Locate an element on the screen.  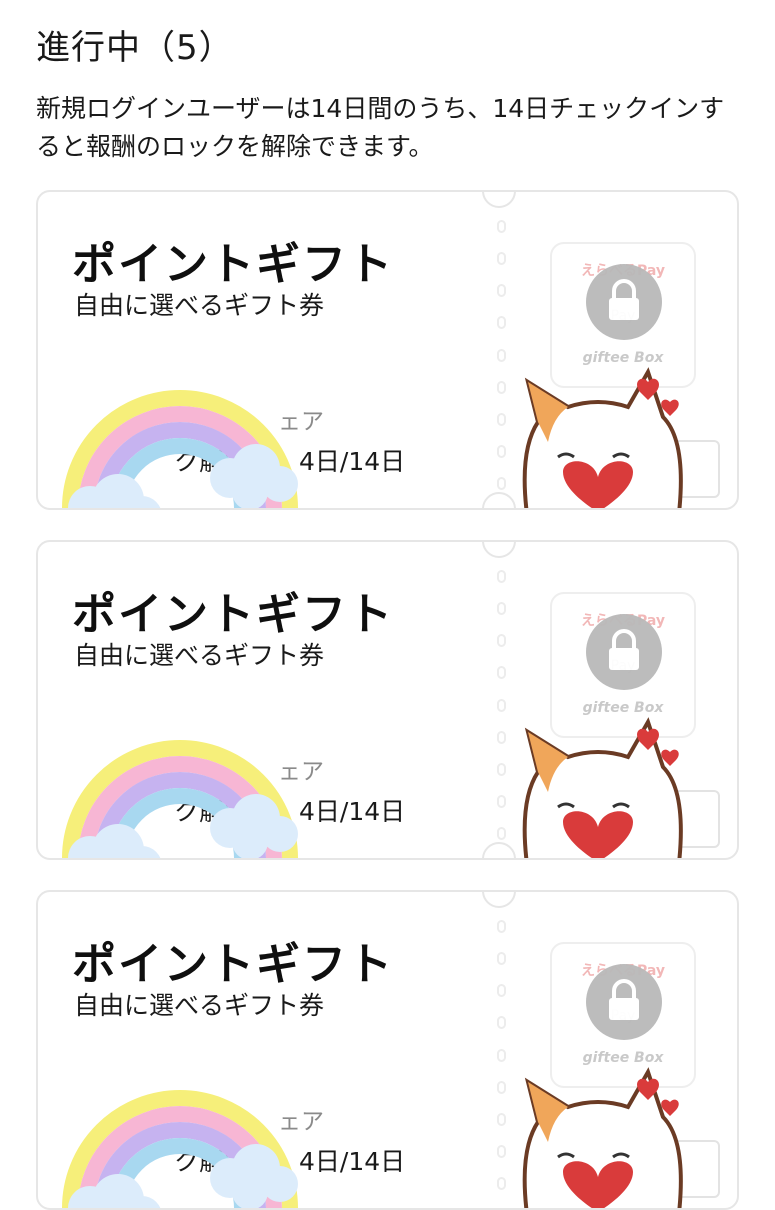
section-title: 進行中（5） is located at coordinates (135, 48).